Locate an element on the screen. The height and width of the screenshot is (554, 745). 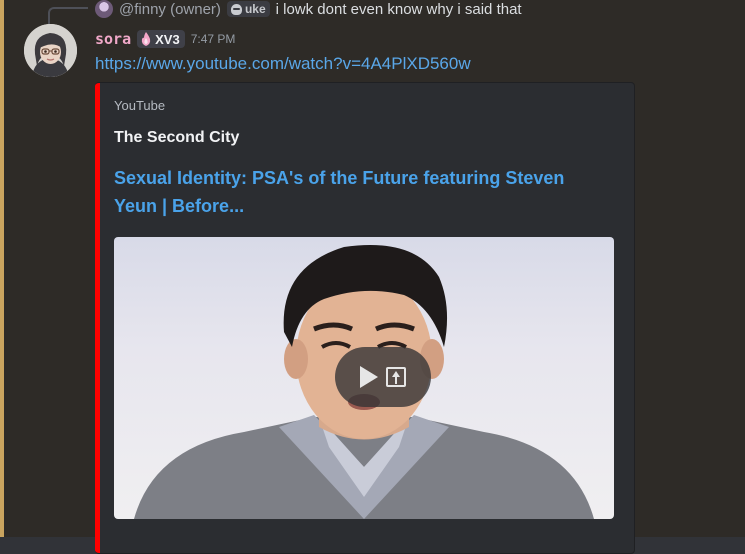
clan-tag-badge: XV3 is located at coordinates (161, 39).